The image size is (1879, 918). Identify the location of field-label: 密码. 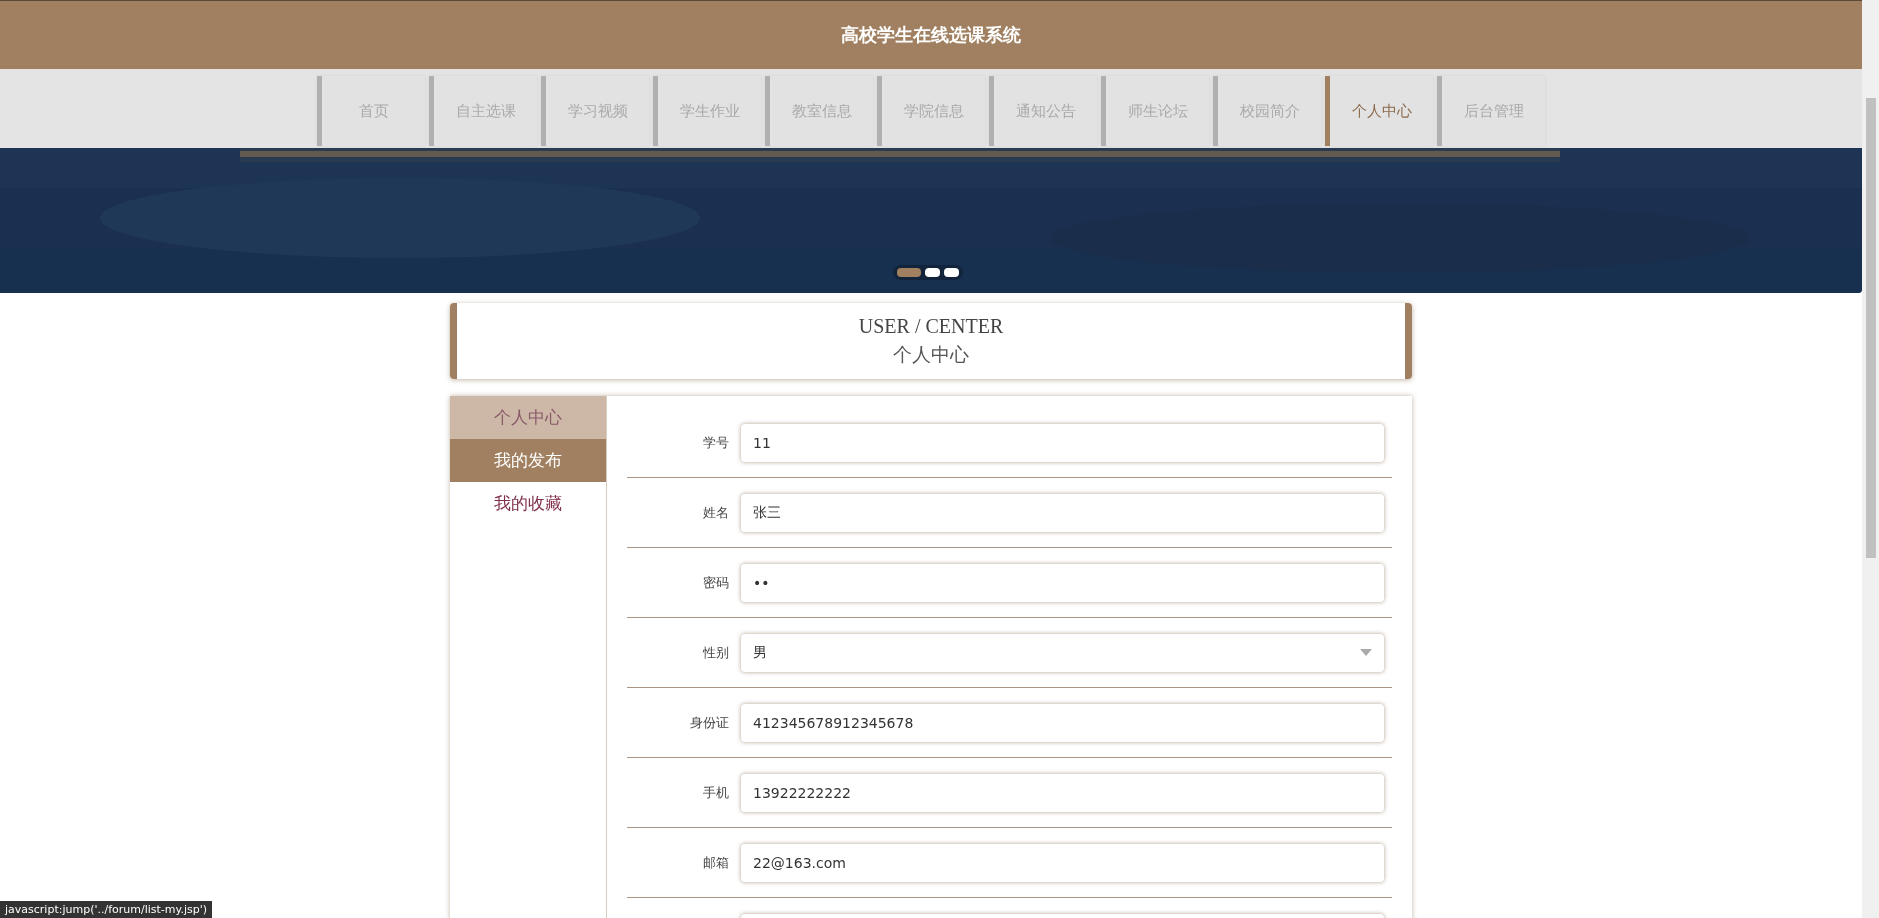
(715, 582).